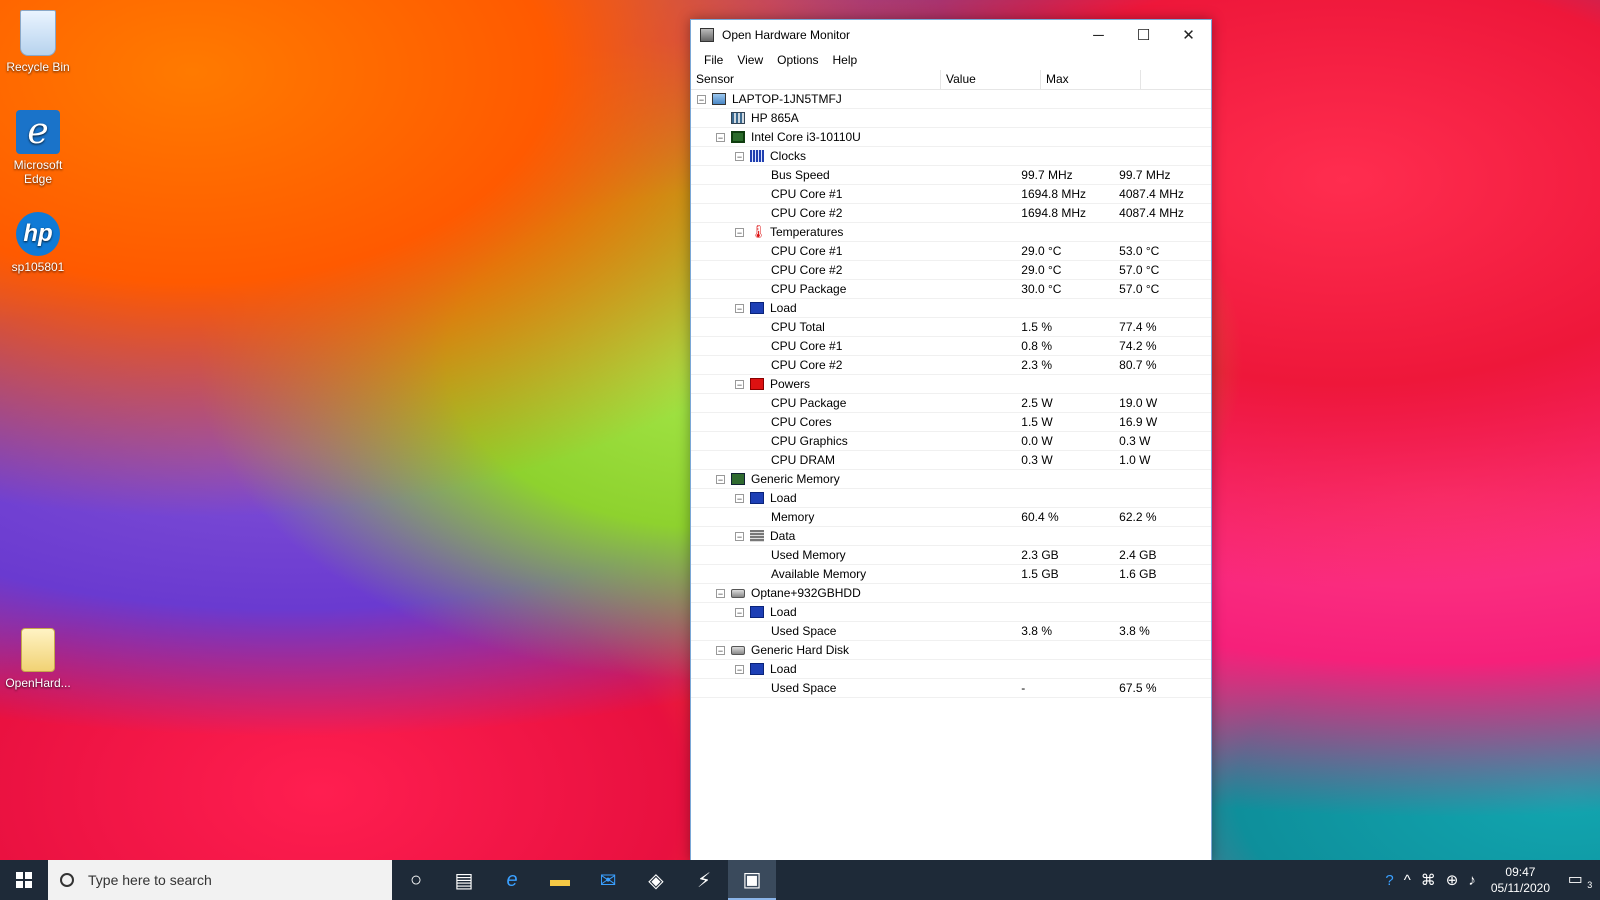 Image resolution: width=1600 pixels, height=900 pixels. What do you see at coordinates (951, 574) in the screenshot?
I see `sensor-row: Available Memory 1.5 GB 1.6 GB` at bounding box center [951, 574].